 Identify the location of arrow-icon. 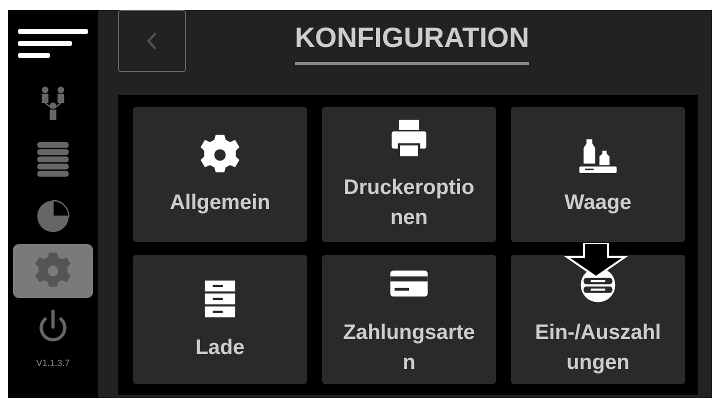
(596, 261).